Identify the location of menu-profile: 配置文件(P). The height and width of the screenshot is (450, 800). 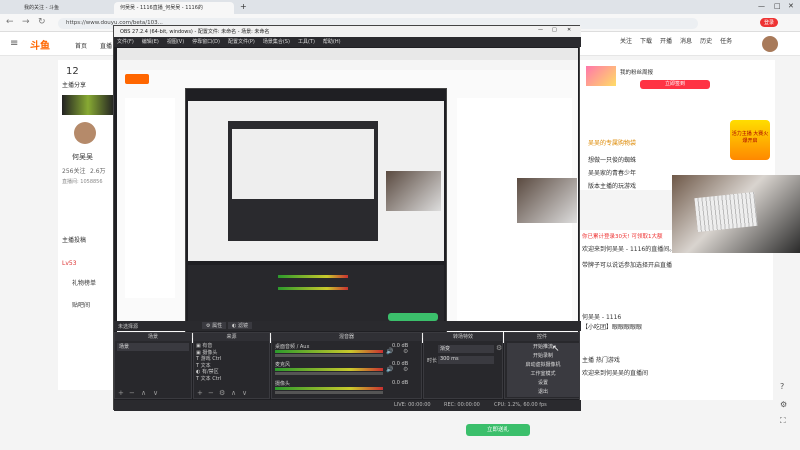
(241, 42).